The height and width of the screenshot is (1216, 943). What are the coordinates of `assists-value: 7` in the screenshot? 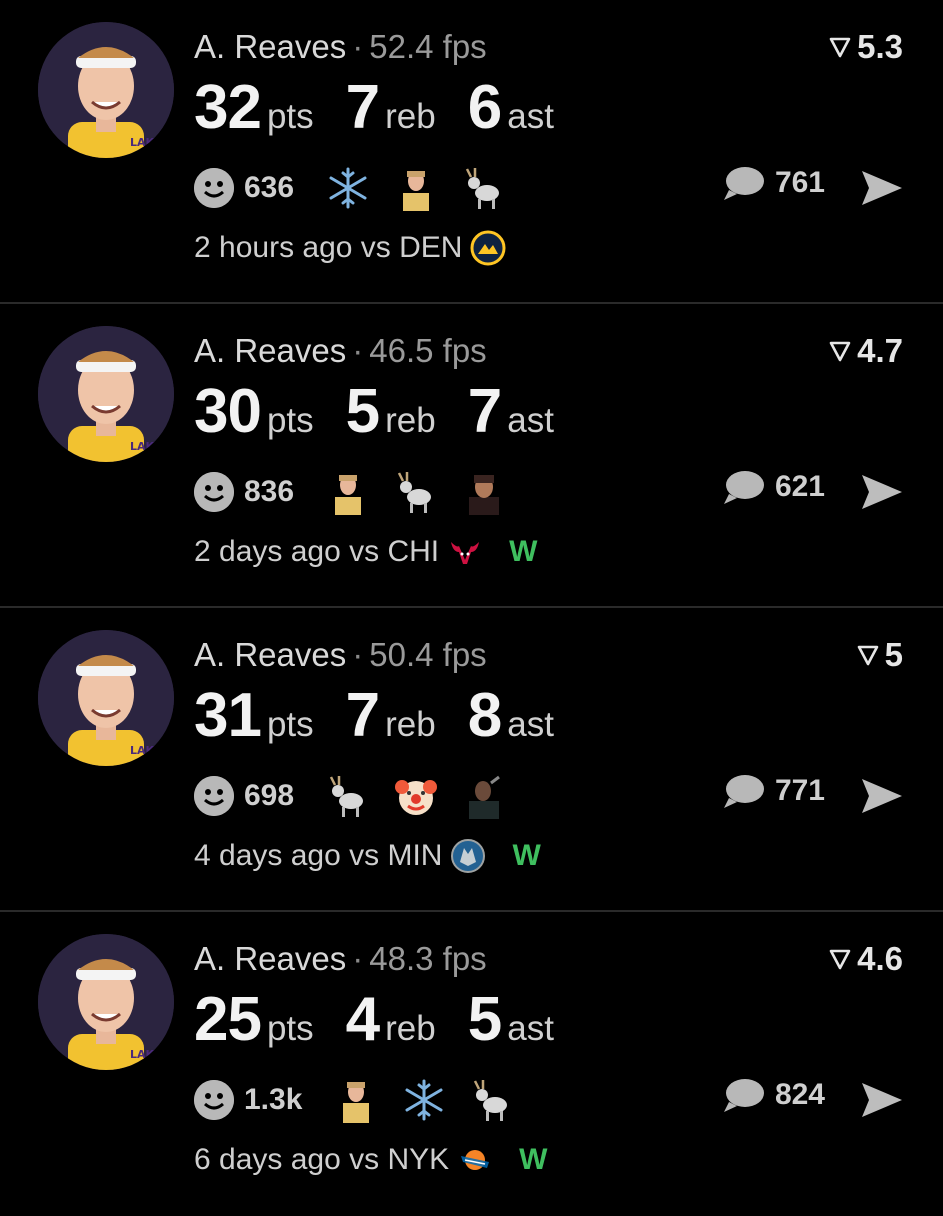 It's located at (484, 411).